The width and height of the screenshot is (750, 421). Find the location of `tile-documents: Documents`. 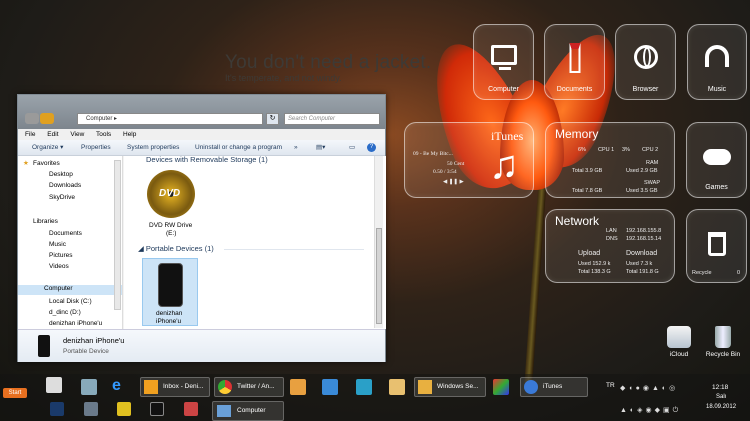

tile-documents: Documents is located at coordinates (574, 62).